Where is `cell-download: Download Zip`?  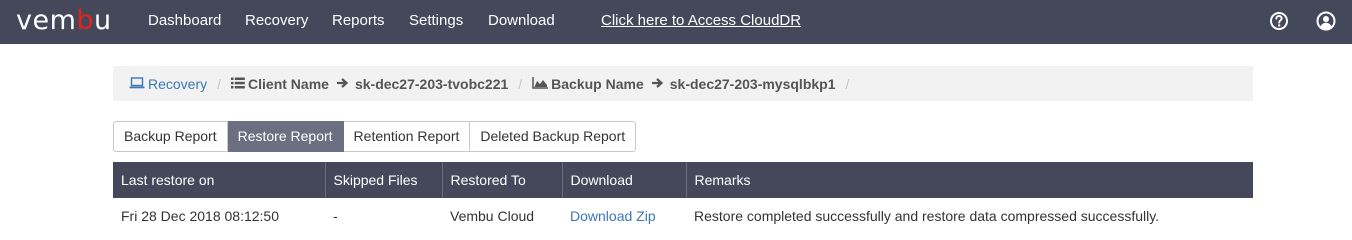 cell-download: Download Zip is located at coordinates (624, 216).